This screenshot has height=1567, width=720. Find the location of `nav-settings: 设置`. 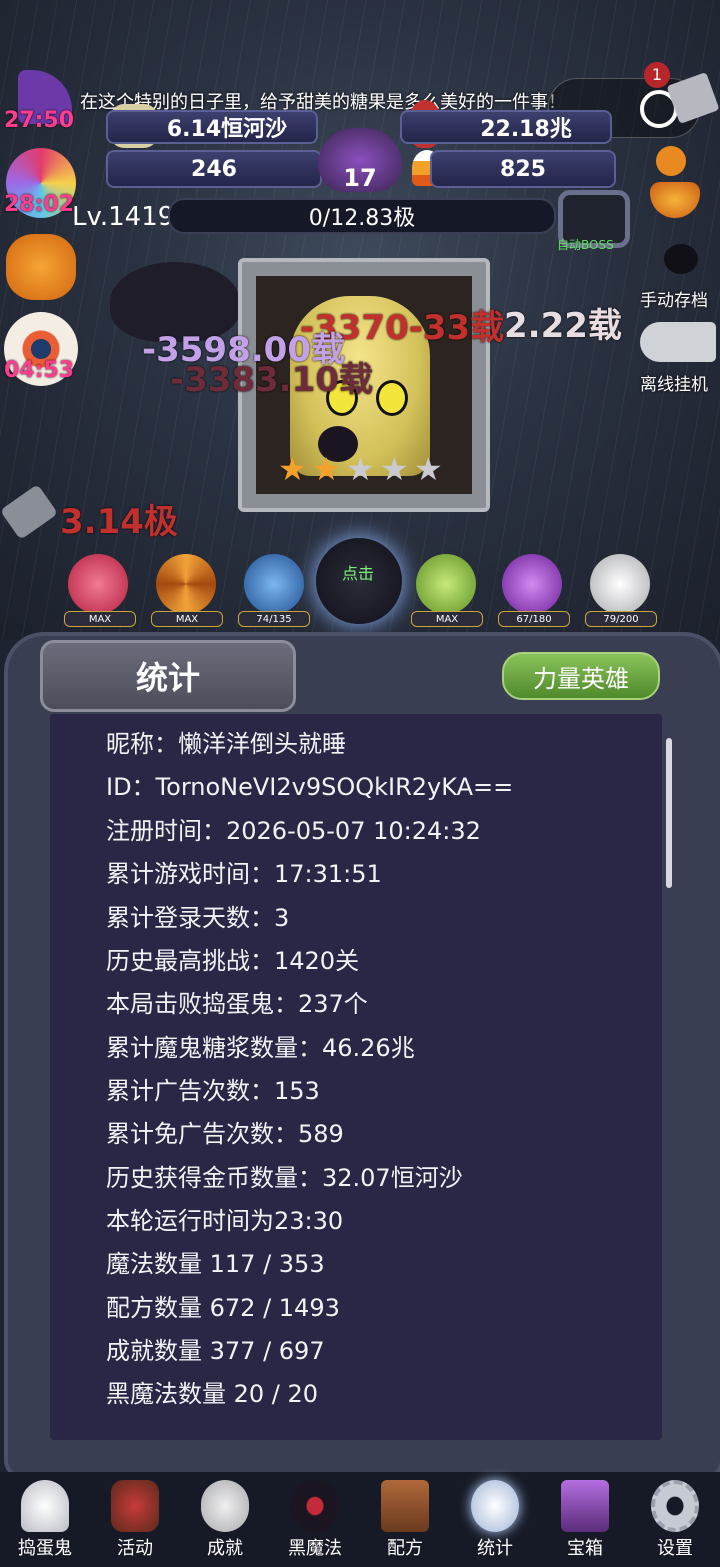

nav-settings: 设置 is located at coordinates (675, 1520).